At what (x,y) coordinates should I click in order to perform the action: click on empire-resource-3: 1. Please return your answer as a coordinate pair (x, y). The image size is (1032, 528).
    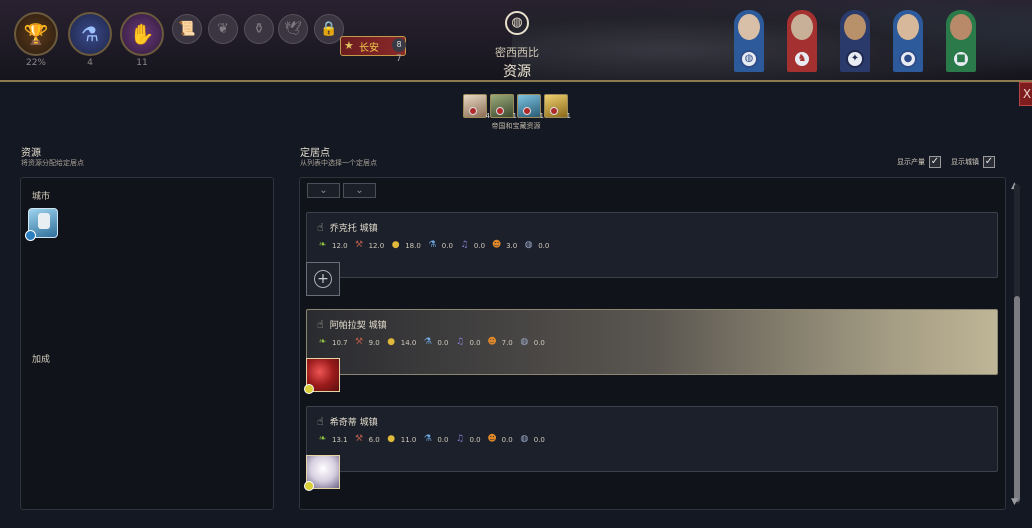
    Looking at the image, I should click on (530, 107).